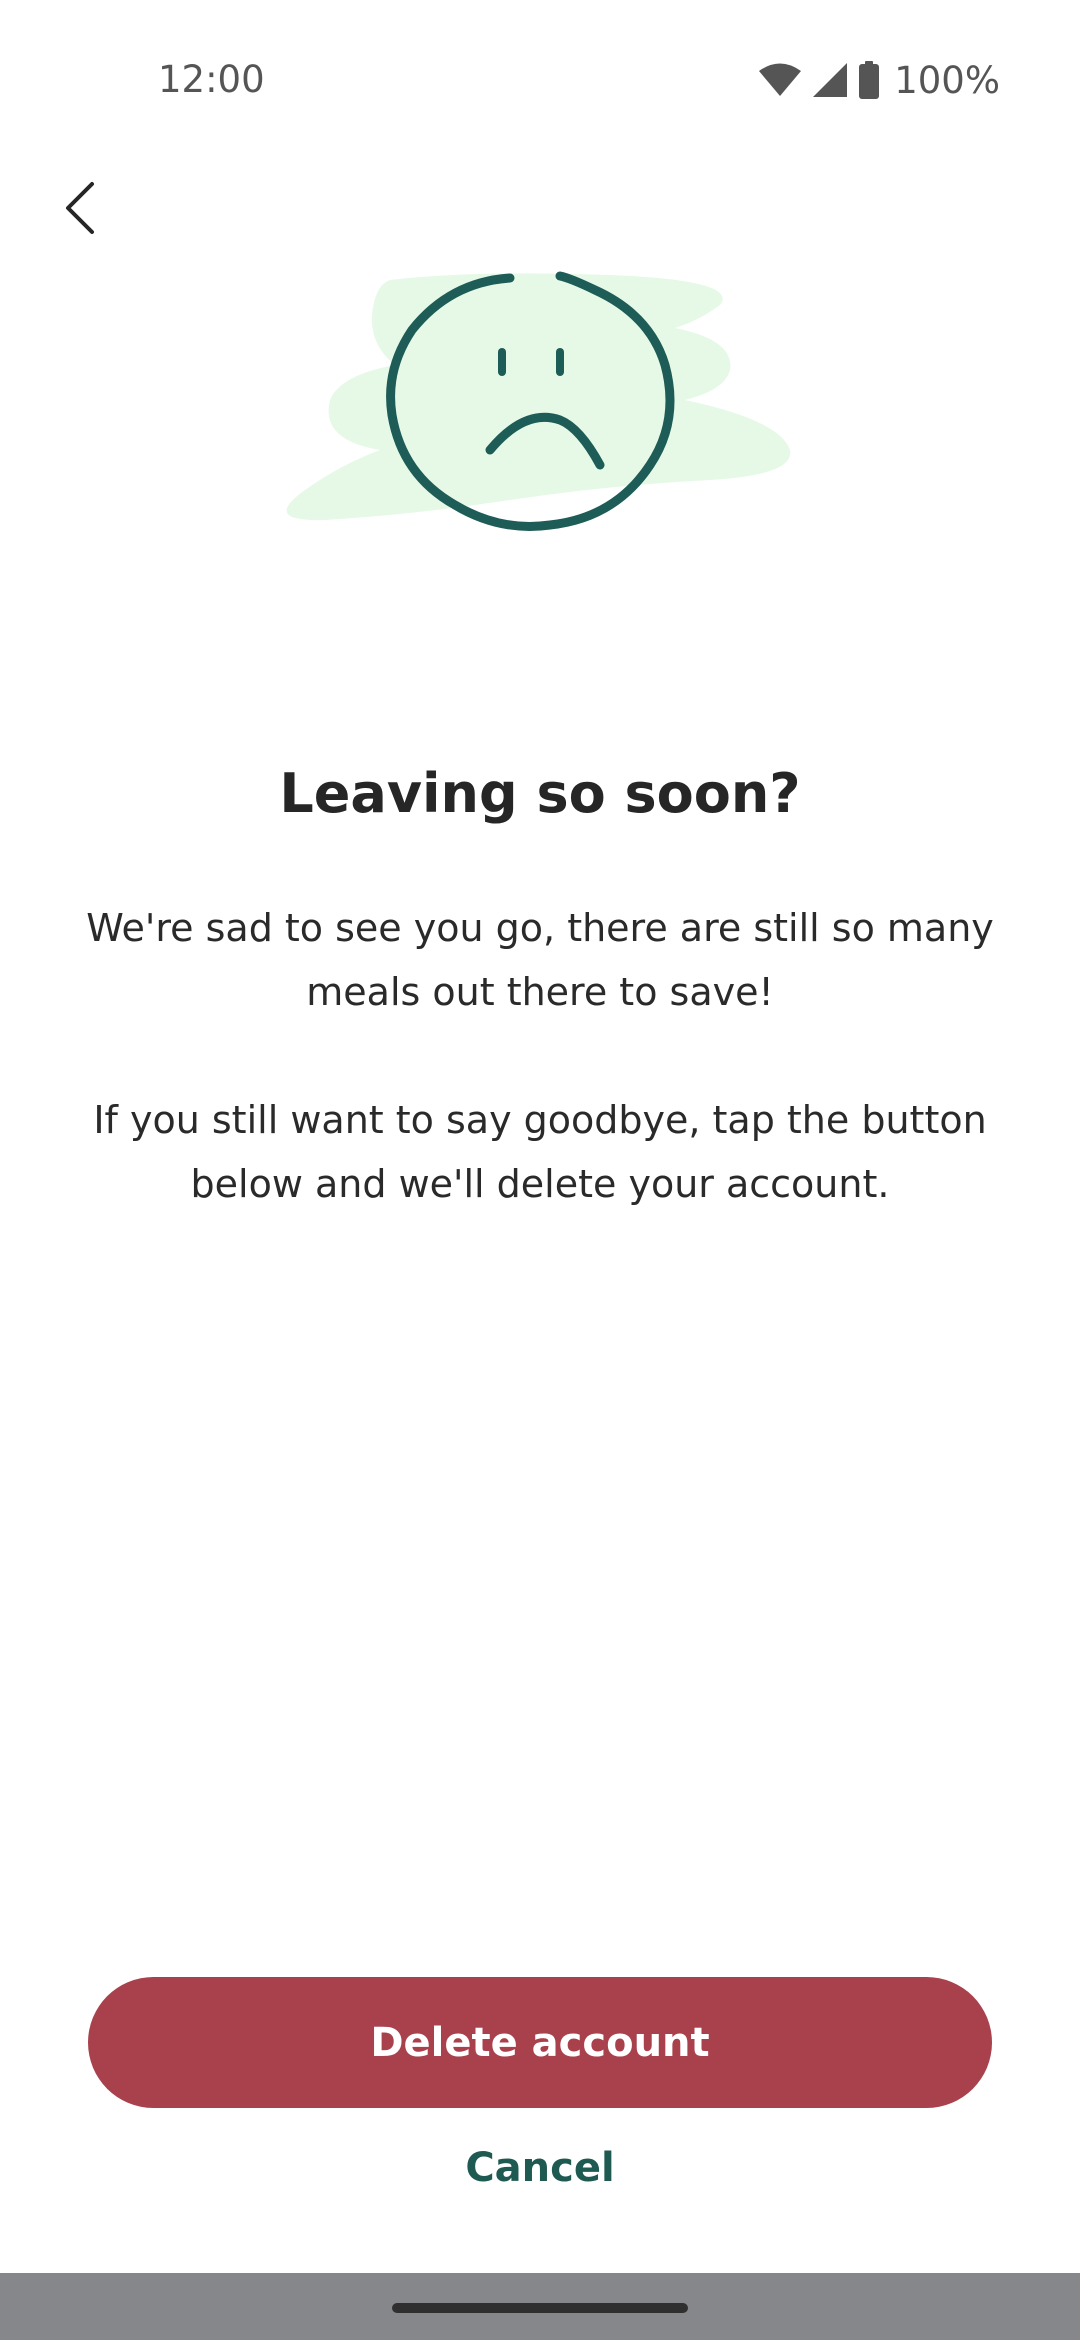 This screenshot has width=1080, height=2340. What do you see at coordinates (211, 79) in the screenshot?
I see `status-time: 12:00` at bounding box center [211, 79].